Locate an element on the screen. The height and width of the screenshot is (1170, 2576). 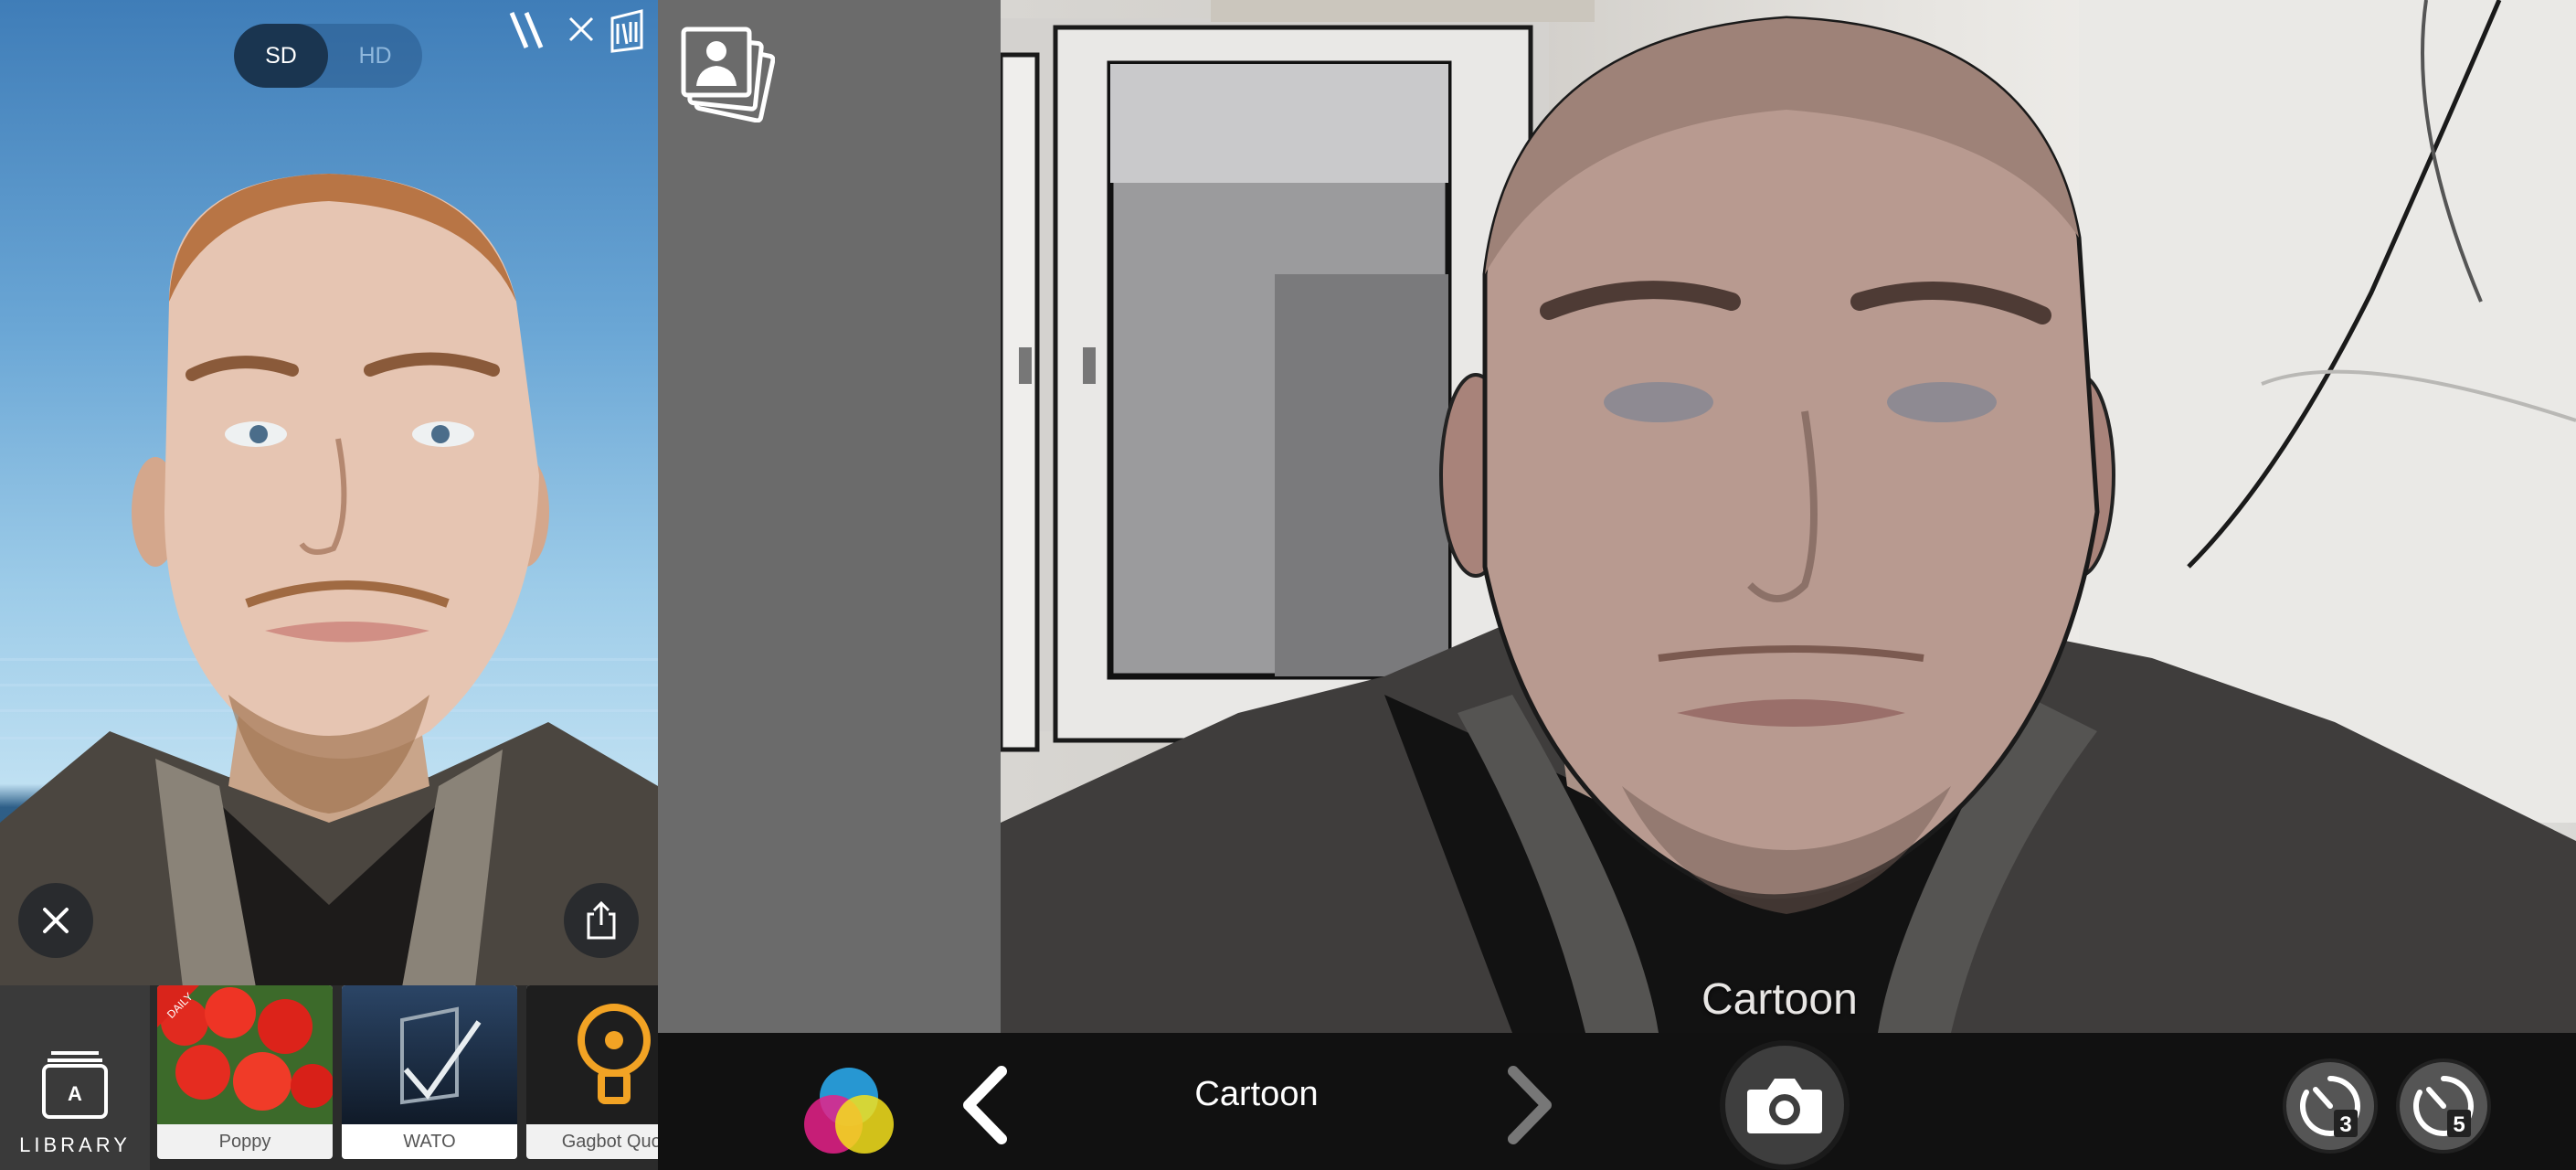
shutter-button is located at coordinates (1785, 1105).